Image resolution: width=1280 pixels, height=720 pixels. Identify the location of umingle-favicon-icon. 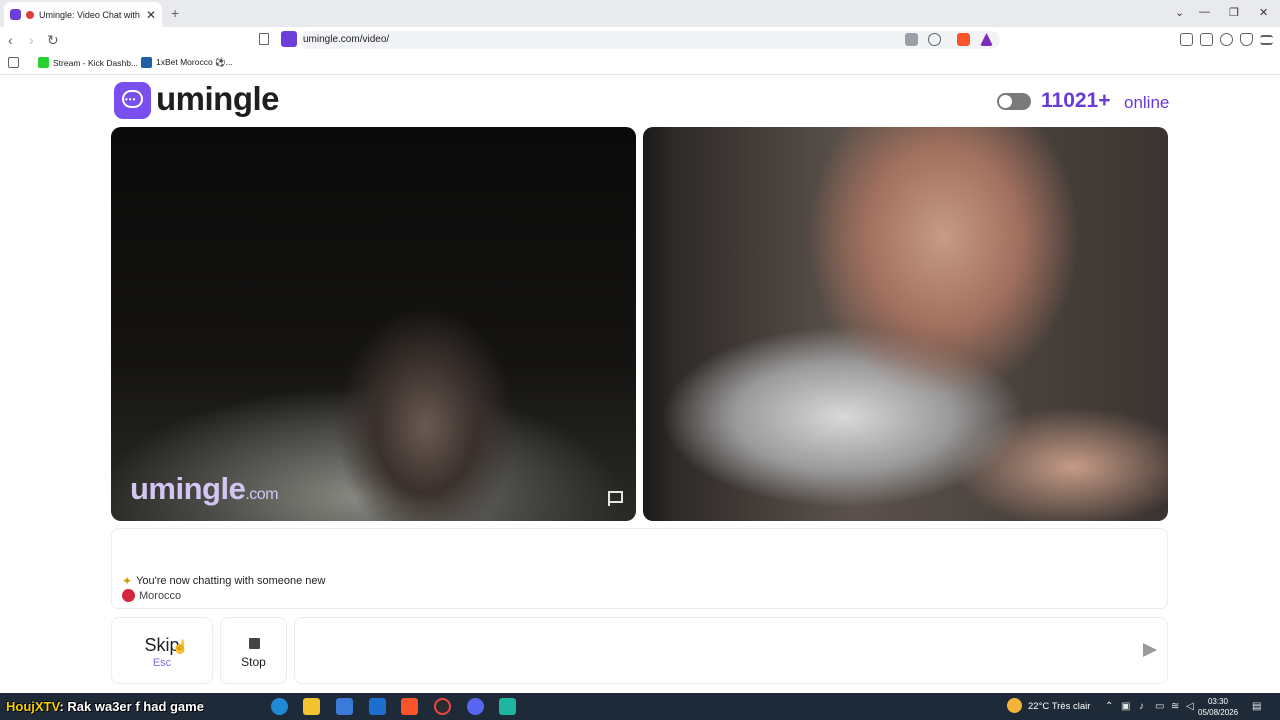
(15, 14).